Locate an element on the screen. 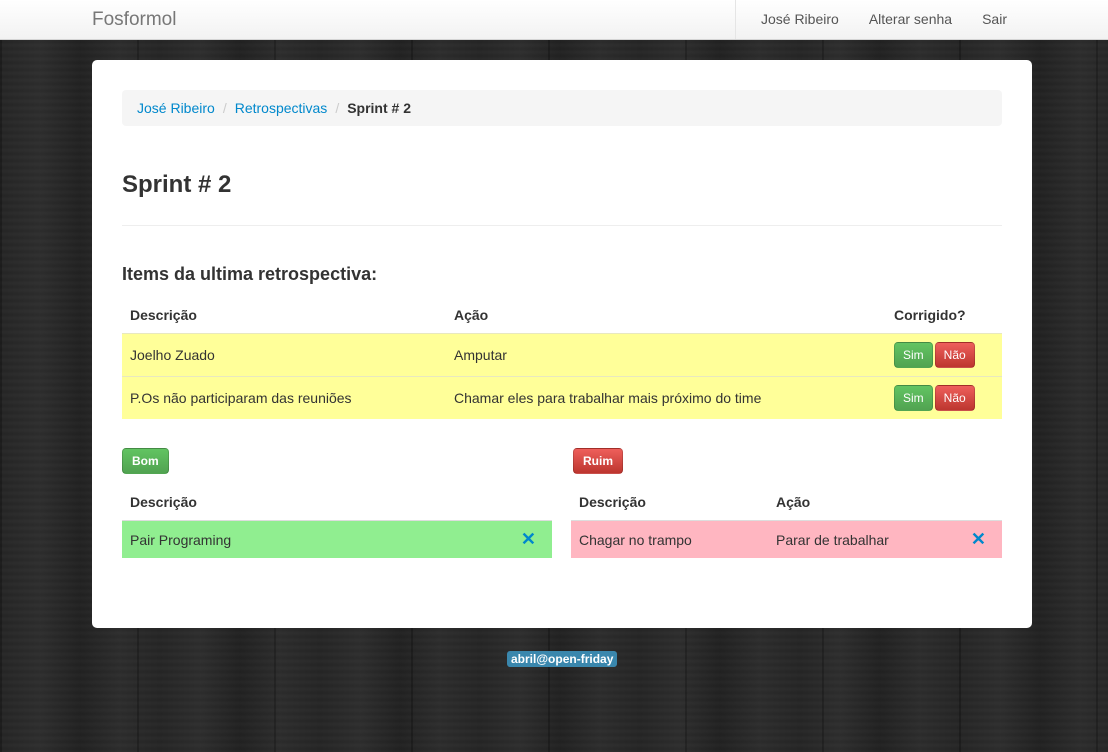 Image resolution: width=1108 pixels, height=752 pixels. table-row: Joelho Zuado Amputar Sim Não is located at coordinates (562, 355).